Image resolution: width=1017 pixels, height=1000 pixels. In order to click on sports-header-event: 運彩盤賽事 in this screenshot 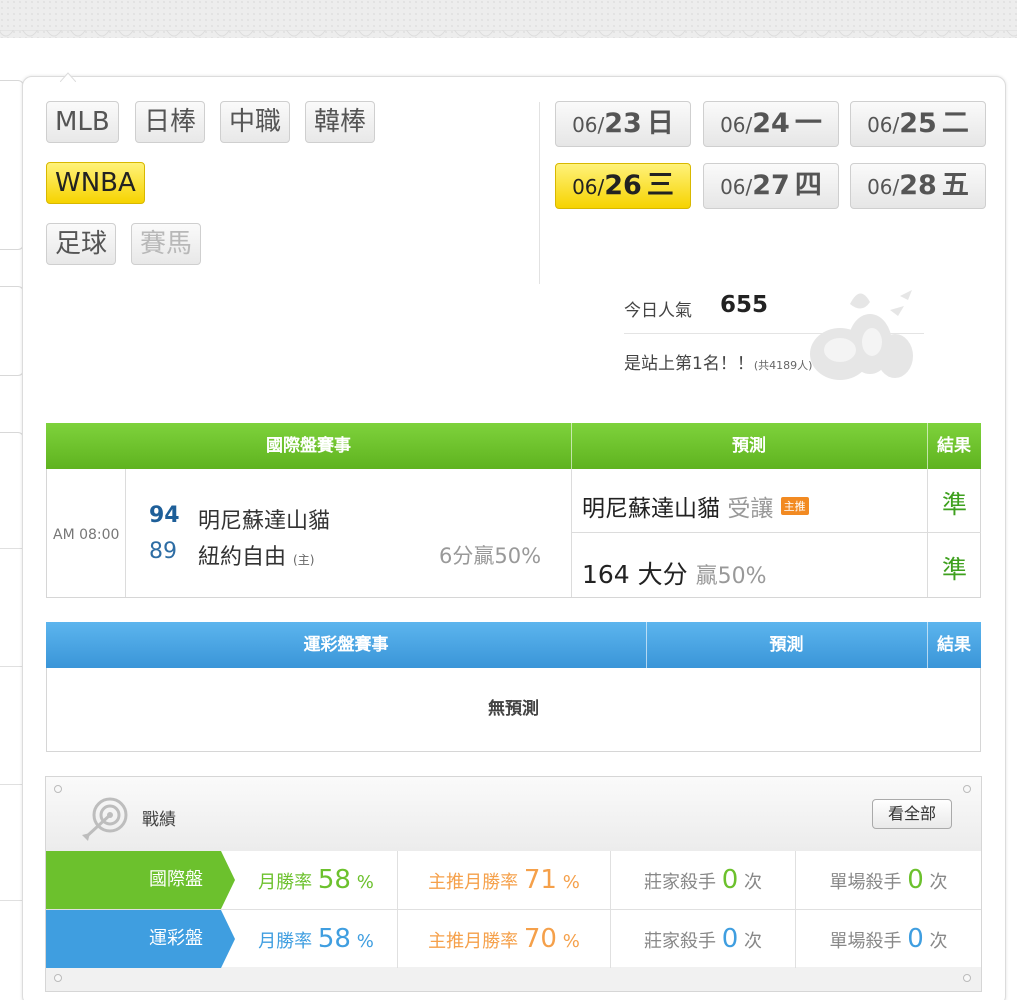, I will do `click(346, 645)`.